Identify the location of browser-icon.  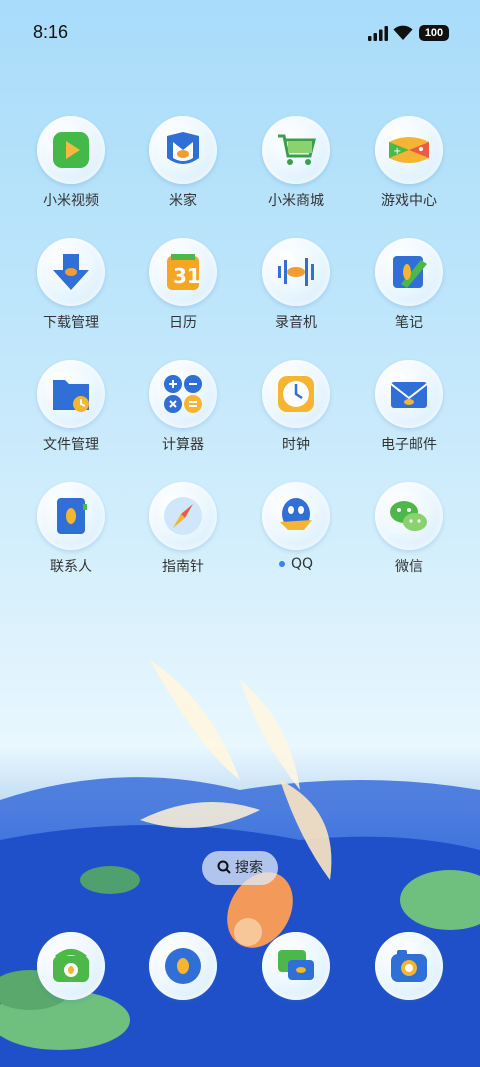
(183, 966).